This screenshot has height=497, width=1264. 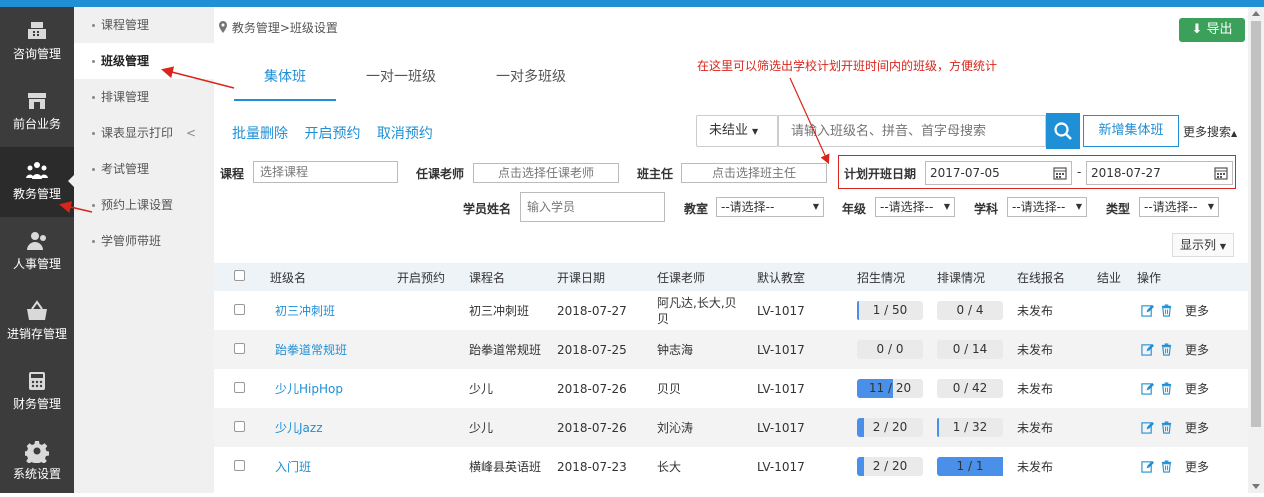 What do you see at coordinates (807, 427) in the screenshot?
I see `room-cell: LV-1017` at bounding box center [807, 427].